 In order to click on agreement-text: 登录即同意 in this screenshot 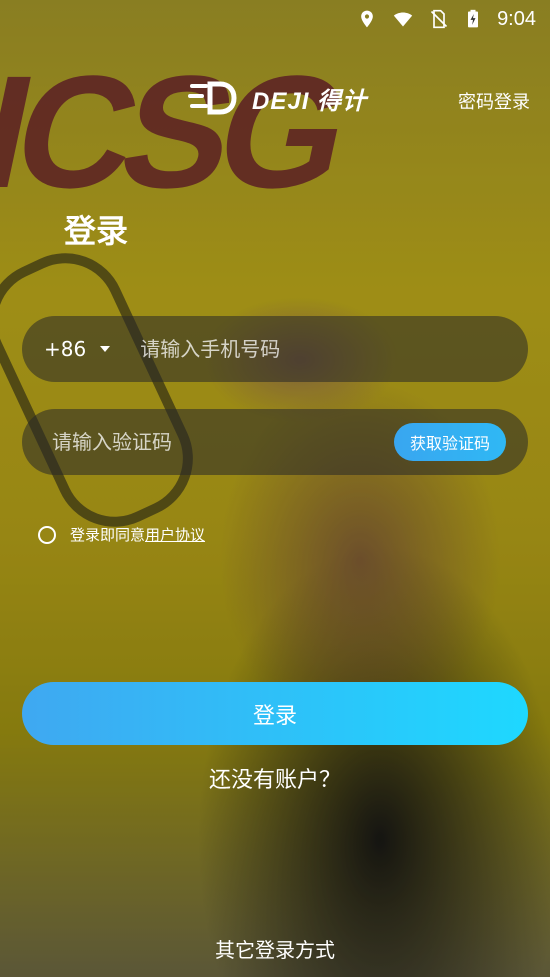, I will do `click(108, 535)`.